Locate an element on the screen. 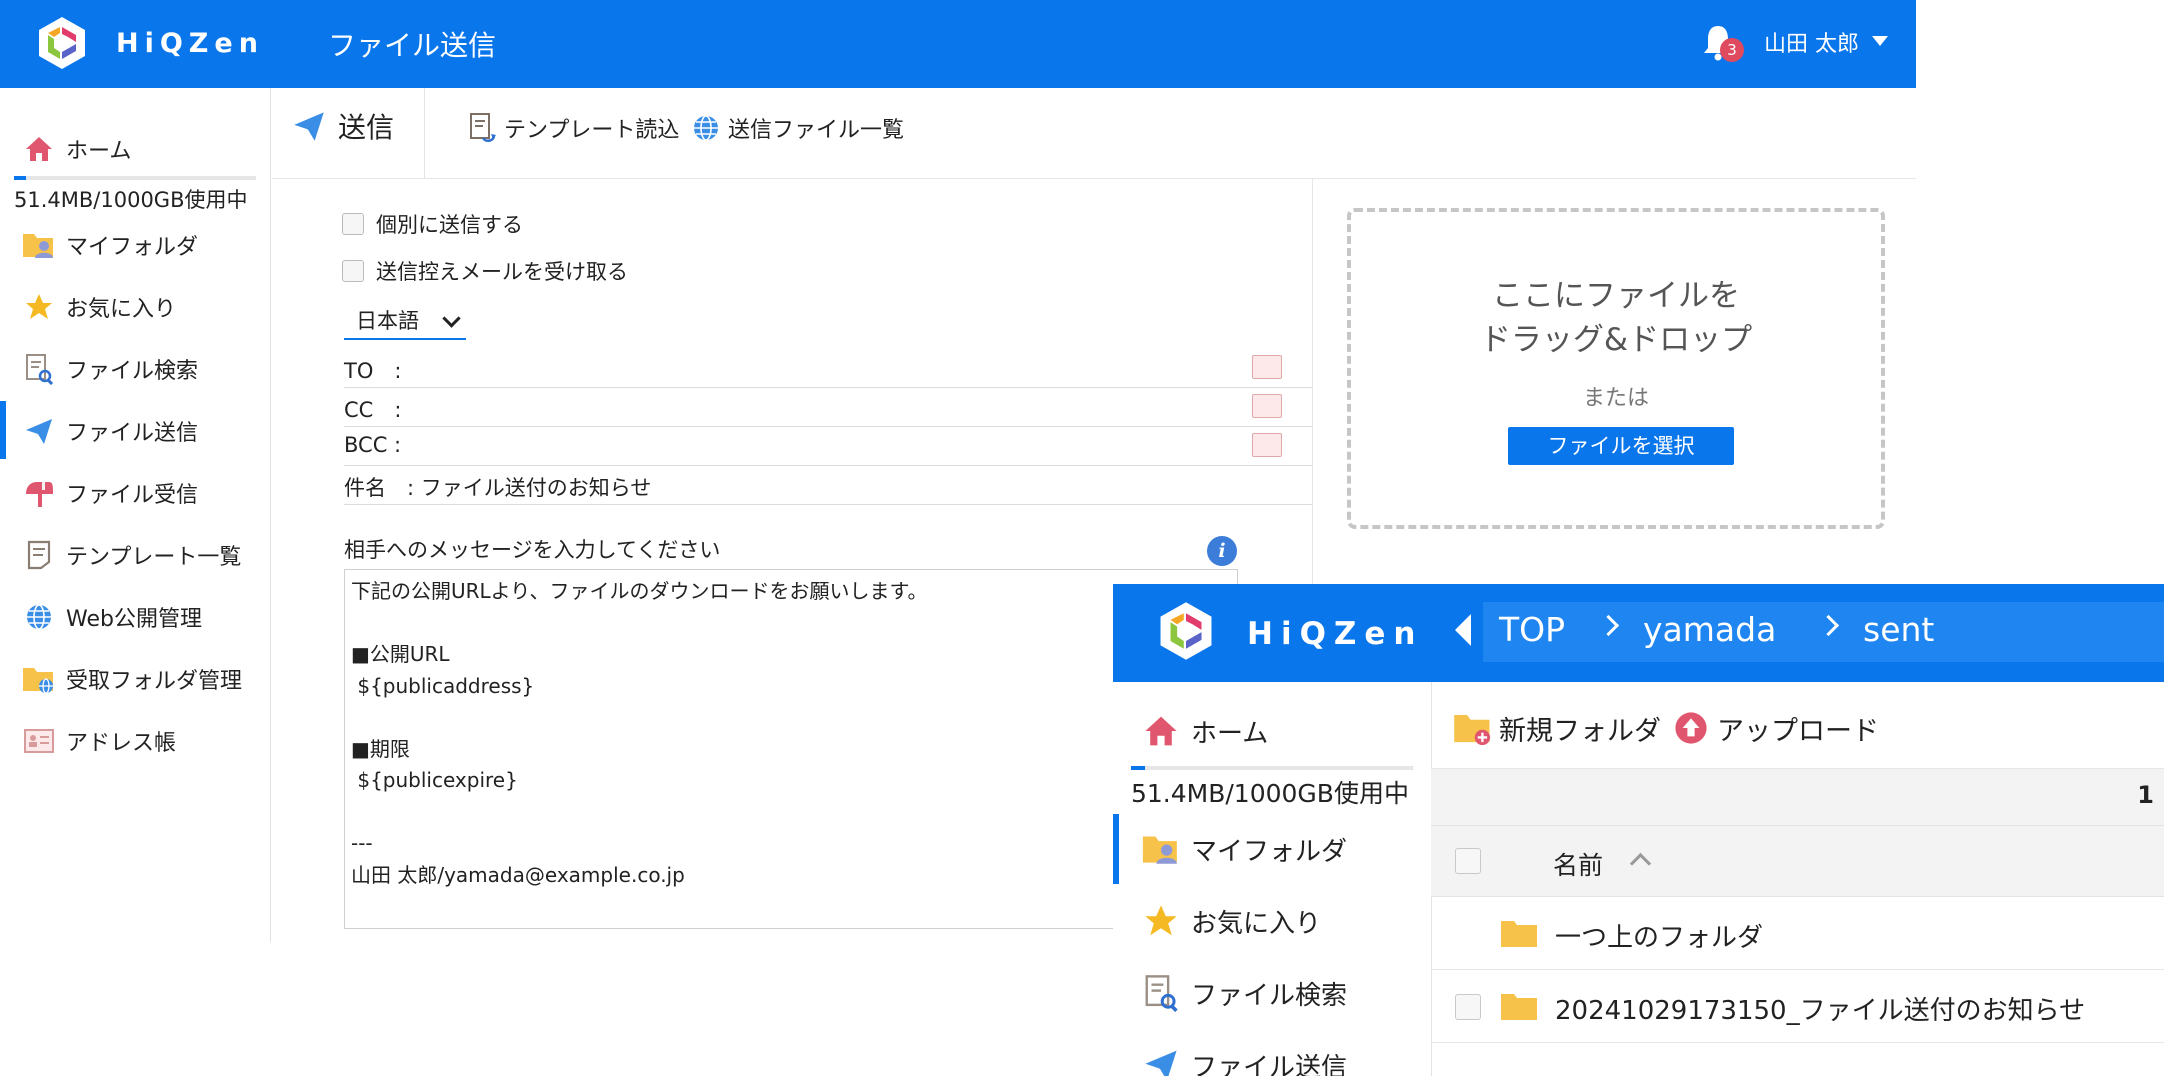 Image resolution: width=2164 pixels, height=1076 pixels. new-folder-icon is located at coordinates (1473, 728).